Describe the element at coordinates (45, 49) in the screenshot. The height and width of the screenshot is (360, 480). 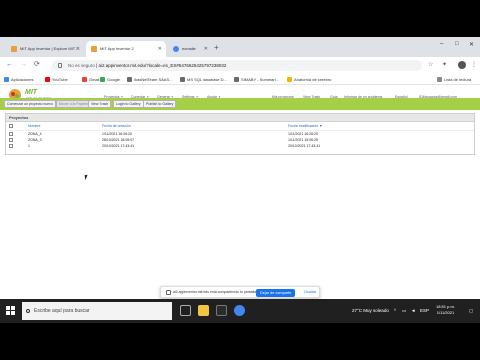
I see `browser-tab: MIT App Inventor | Explore MIT ... ✕` at that location.